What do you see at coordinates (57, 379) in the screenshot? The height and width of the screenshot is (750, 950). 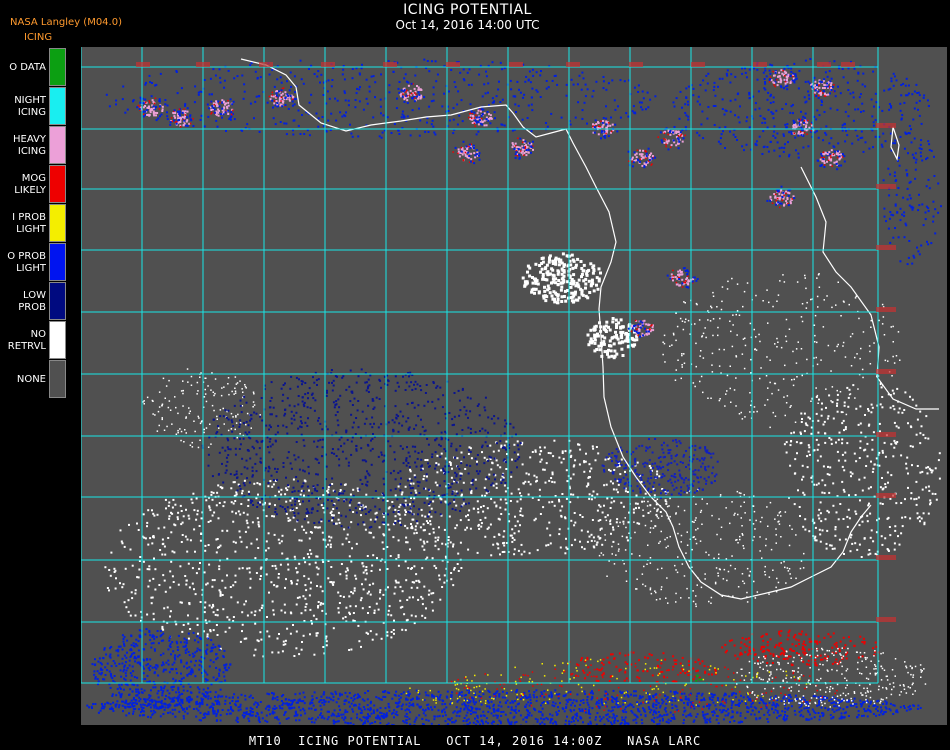 I see `legend-swatch` at bounding box center [57, 379].